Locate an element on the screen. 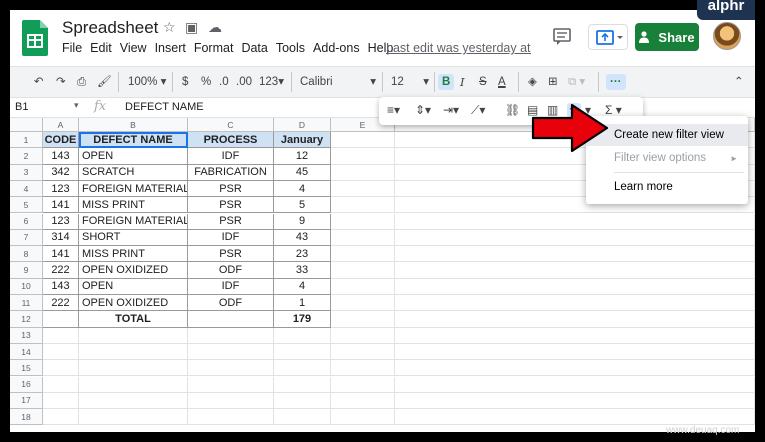 This screenshot has height=442, width=765. header-cell: CODE is located at coordinates (61, 140).